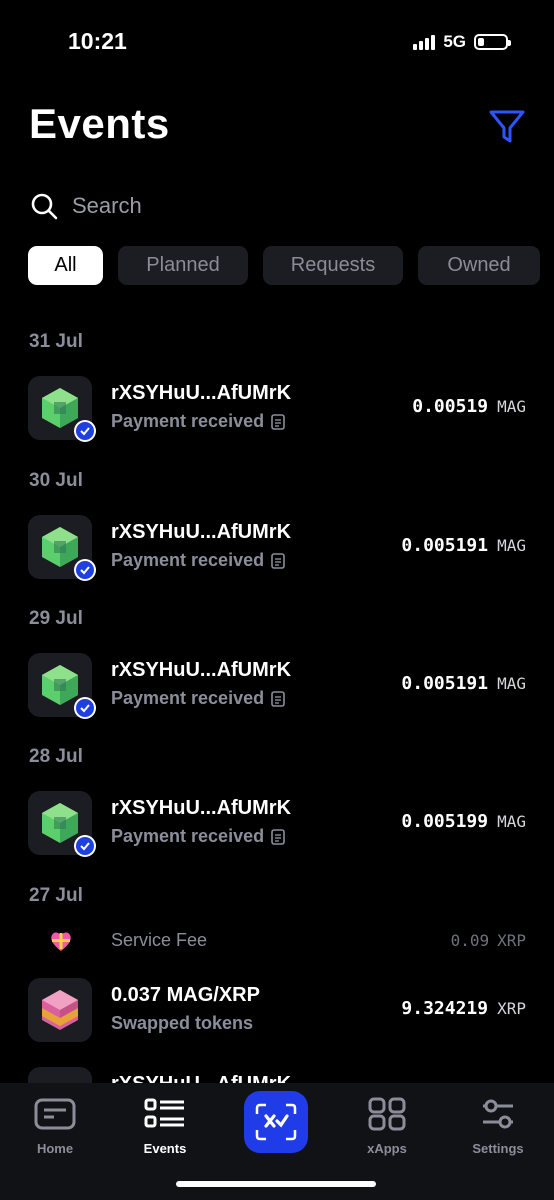 This screenshot has height=1200, width=554. Describe the element at coordinates (165, 1148) in the screenshot. I see `tab-label: Events` at that location.